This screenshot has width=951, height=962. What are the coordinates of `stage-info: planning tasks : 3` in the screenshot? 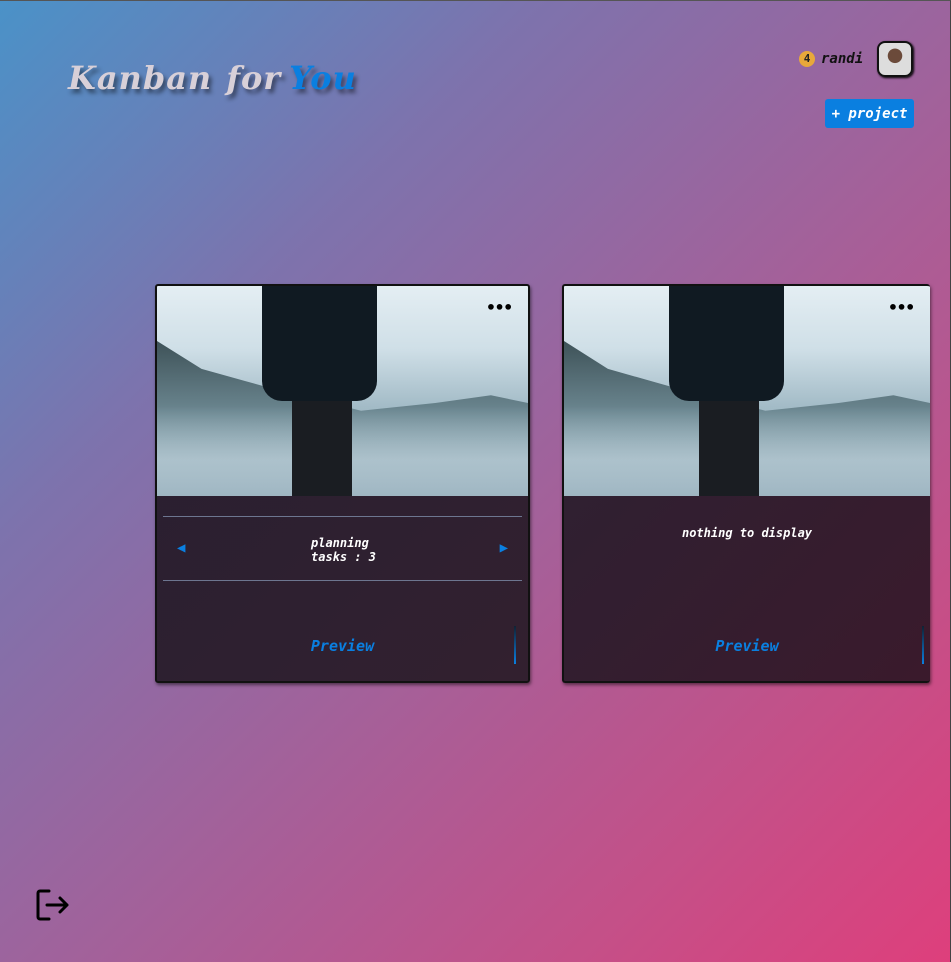 It's located at (343, 550).